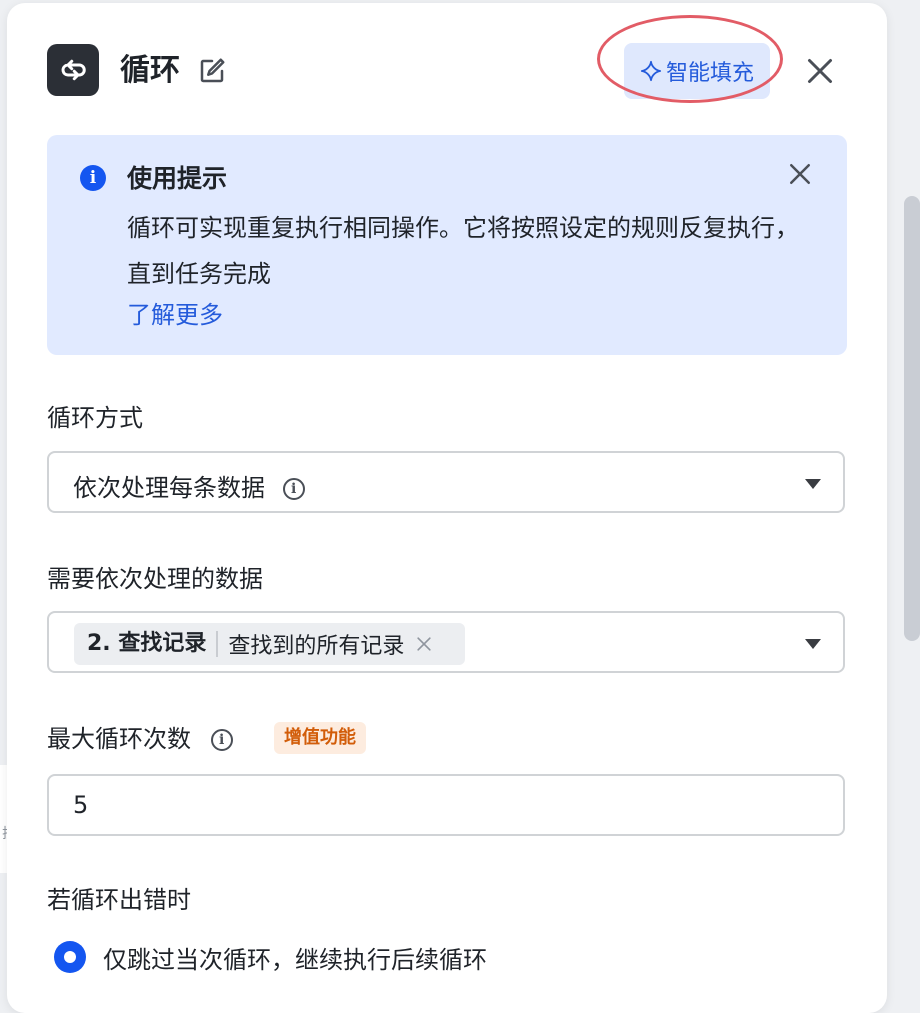  I want to click on skip-current-label: 仅跳过当次循环，继续执行后续循环, so click(295, 960).